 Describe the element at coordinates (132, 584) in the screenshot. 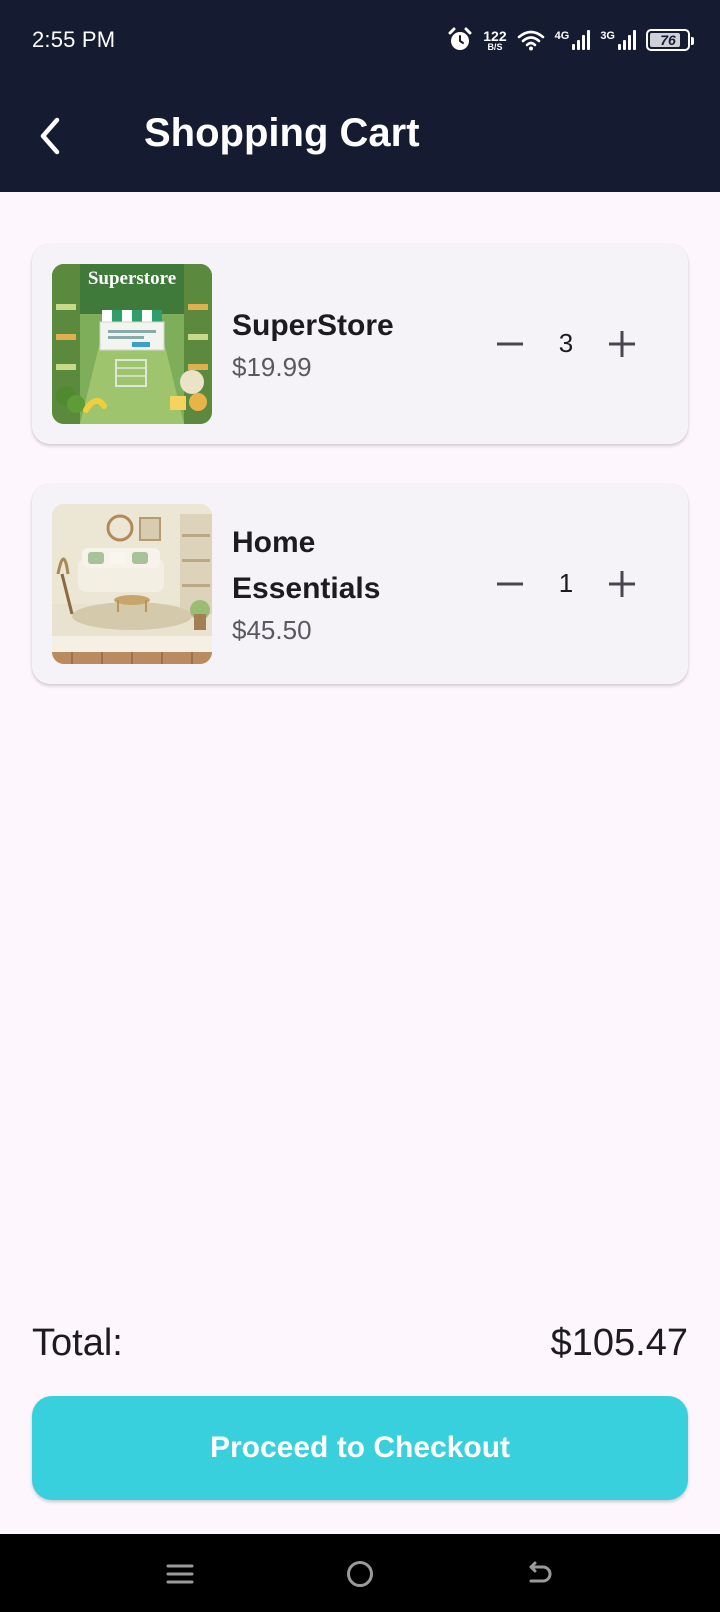

I see `product-image` at that location.